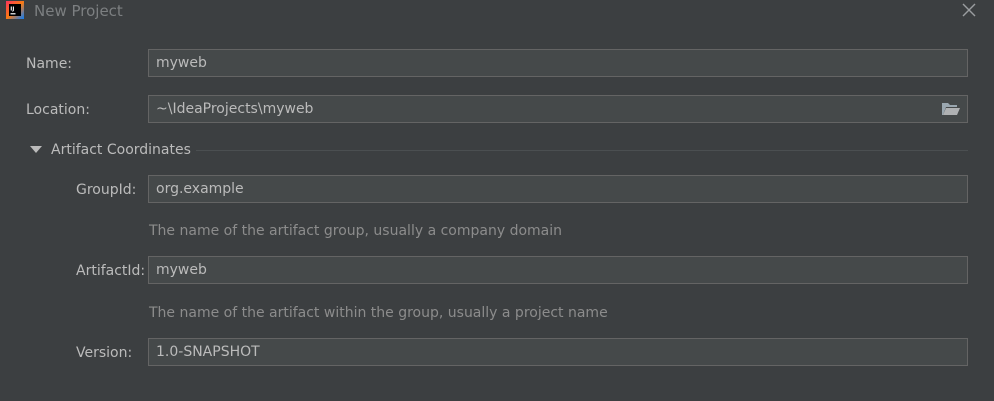 Image resolution: width=994 pixels, height=401 pixels. What do you see at coordinates (235, 109) in the screenshot?
I see `location-value: ~\IdeaProjects\myweb` at bounding box center [235, 109].